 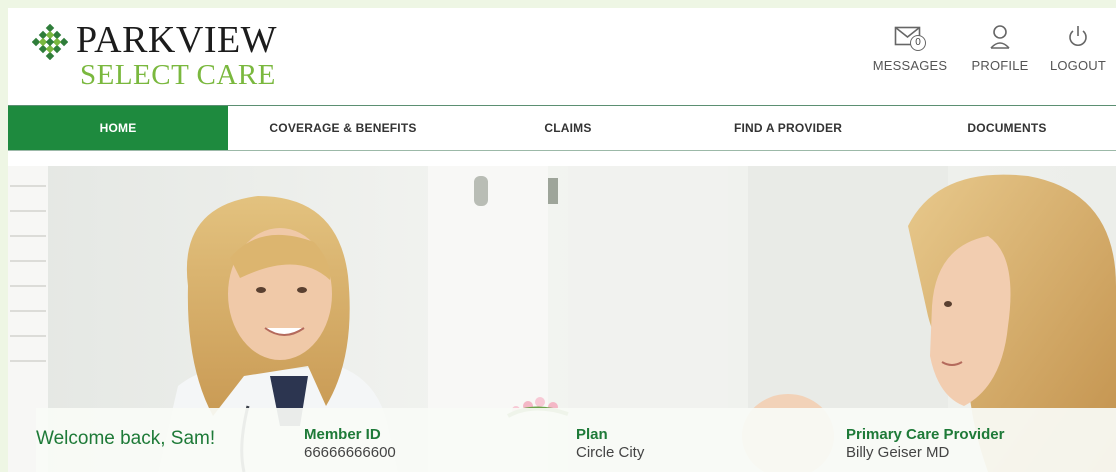 What do you see at coordinates (177, 40) in the screenshot?
I see `logo-text-parkview: PARKVIEW` at bounding box center [177, 40].